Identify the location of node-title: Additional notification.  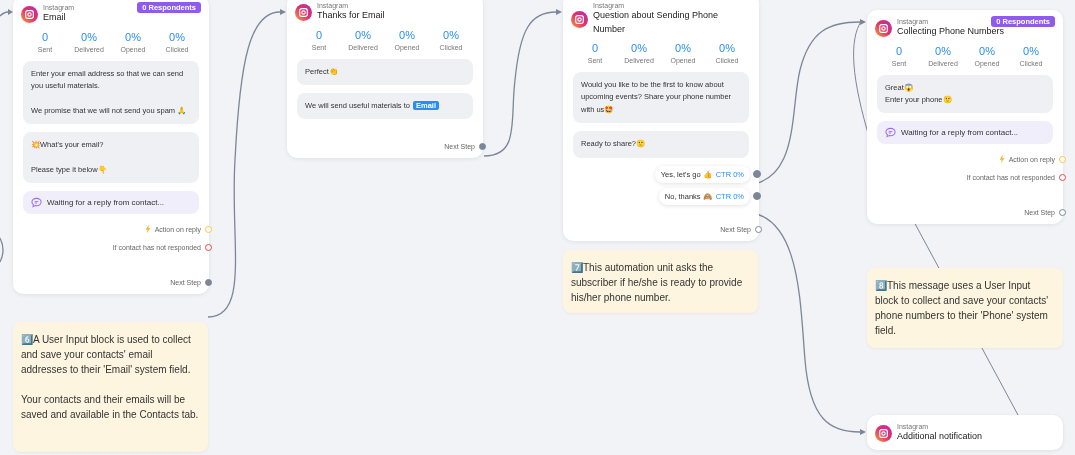
(940, 437).